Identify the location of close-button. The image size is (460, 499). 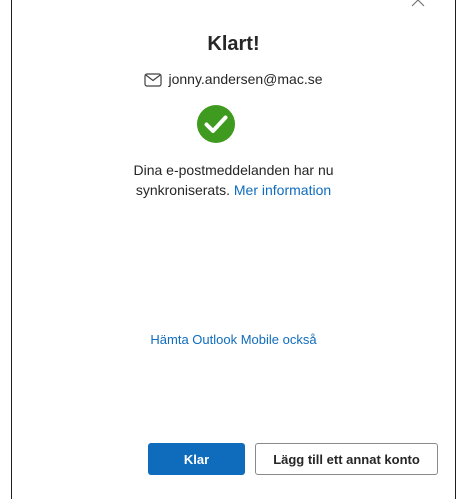
(418, 7).